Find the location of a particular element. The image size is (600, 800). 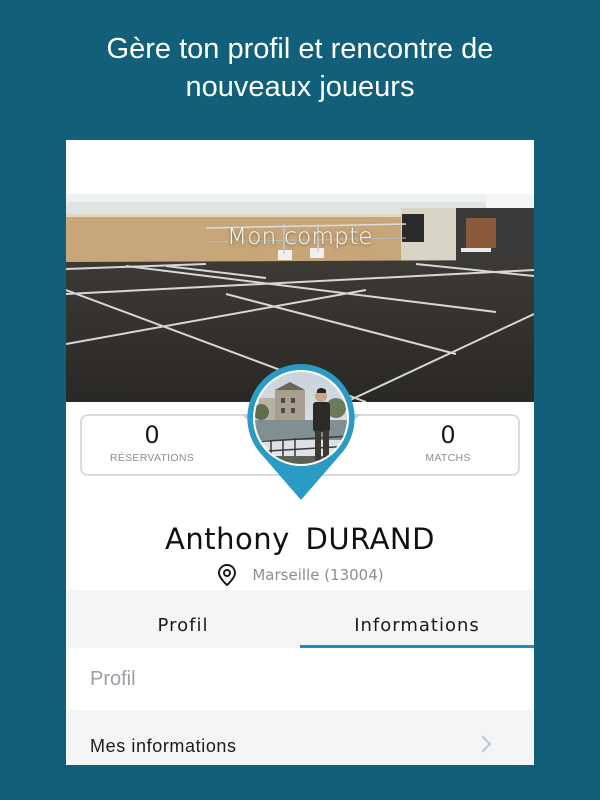

user-last-name: DURAND is located at coordinates (370, 539).